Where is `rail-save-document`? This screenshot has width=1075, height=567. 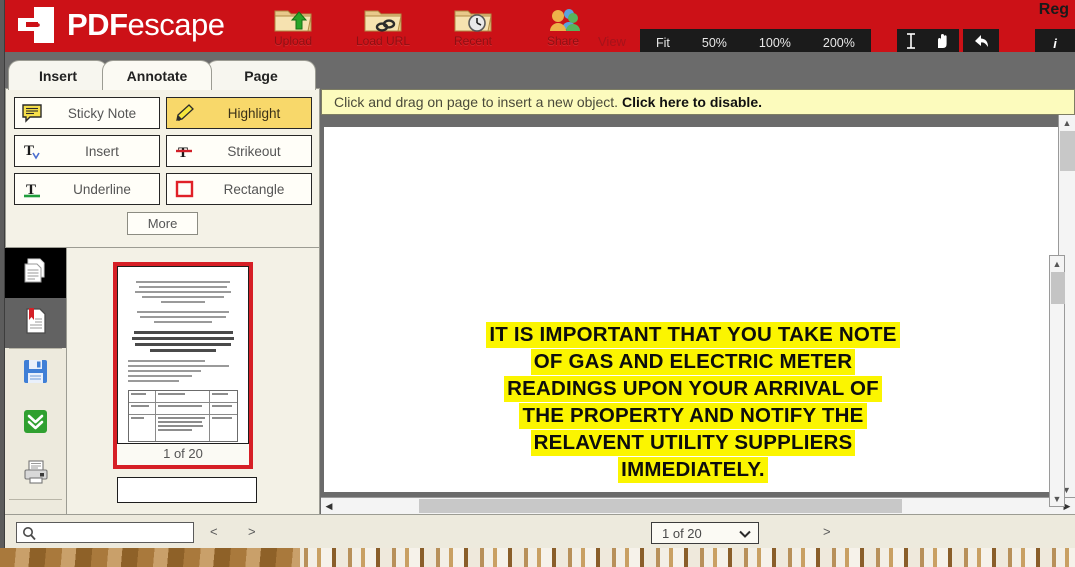
rail-save-document is located at coordinates (35, 374).